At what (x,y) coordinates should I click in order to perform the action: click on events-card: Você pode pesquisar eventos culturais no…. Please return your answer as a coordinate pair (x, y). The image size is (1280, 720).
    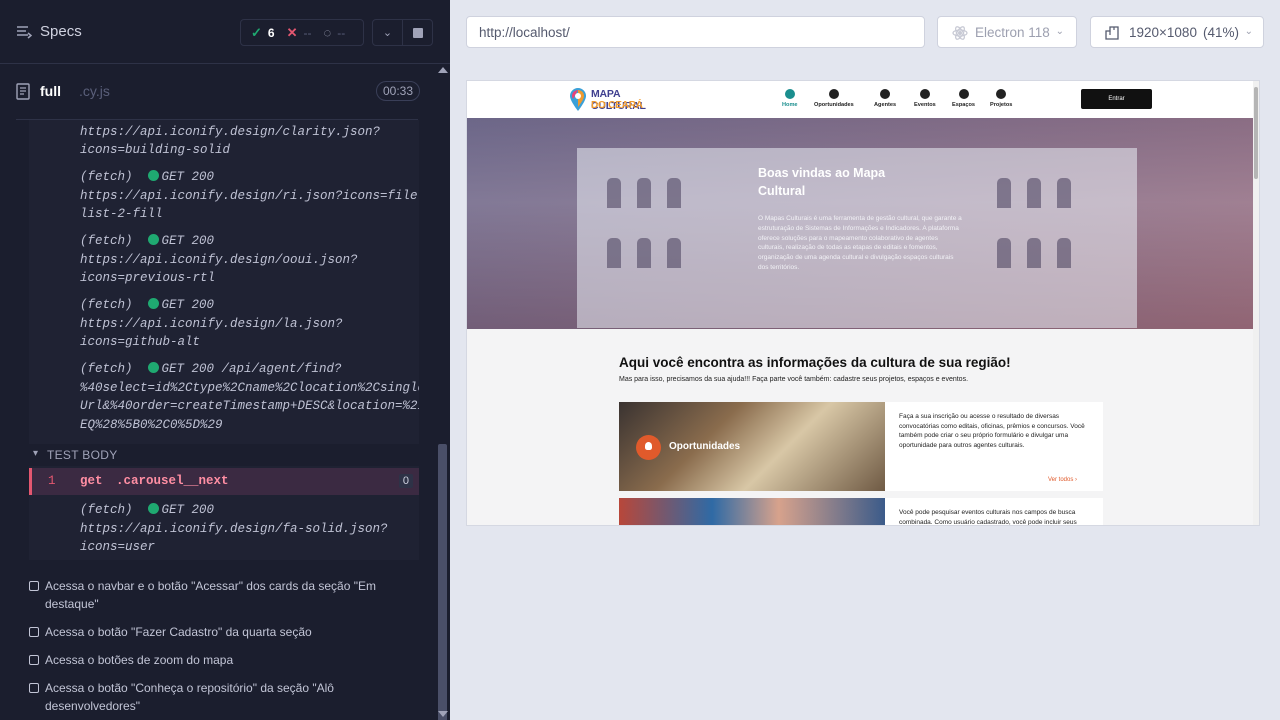
    Looking at the image, I should click on (861, 512).